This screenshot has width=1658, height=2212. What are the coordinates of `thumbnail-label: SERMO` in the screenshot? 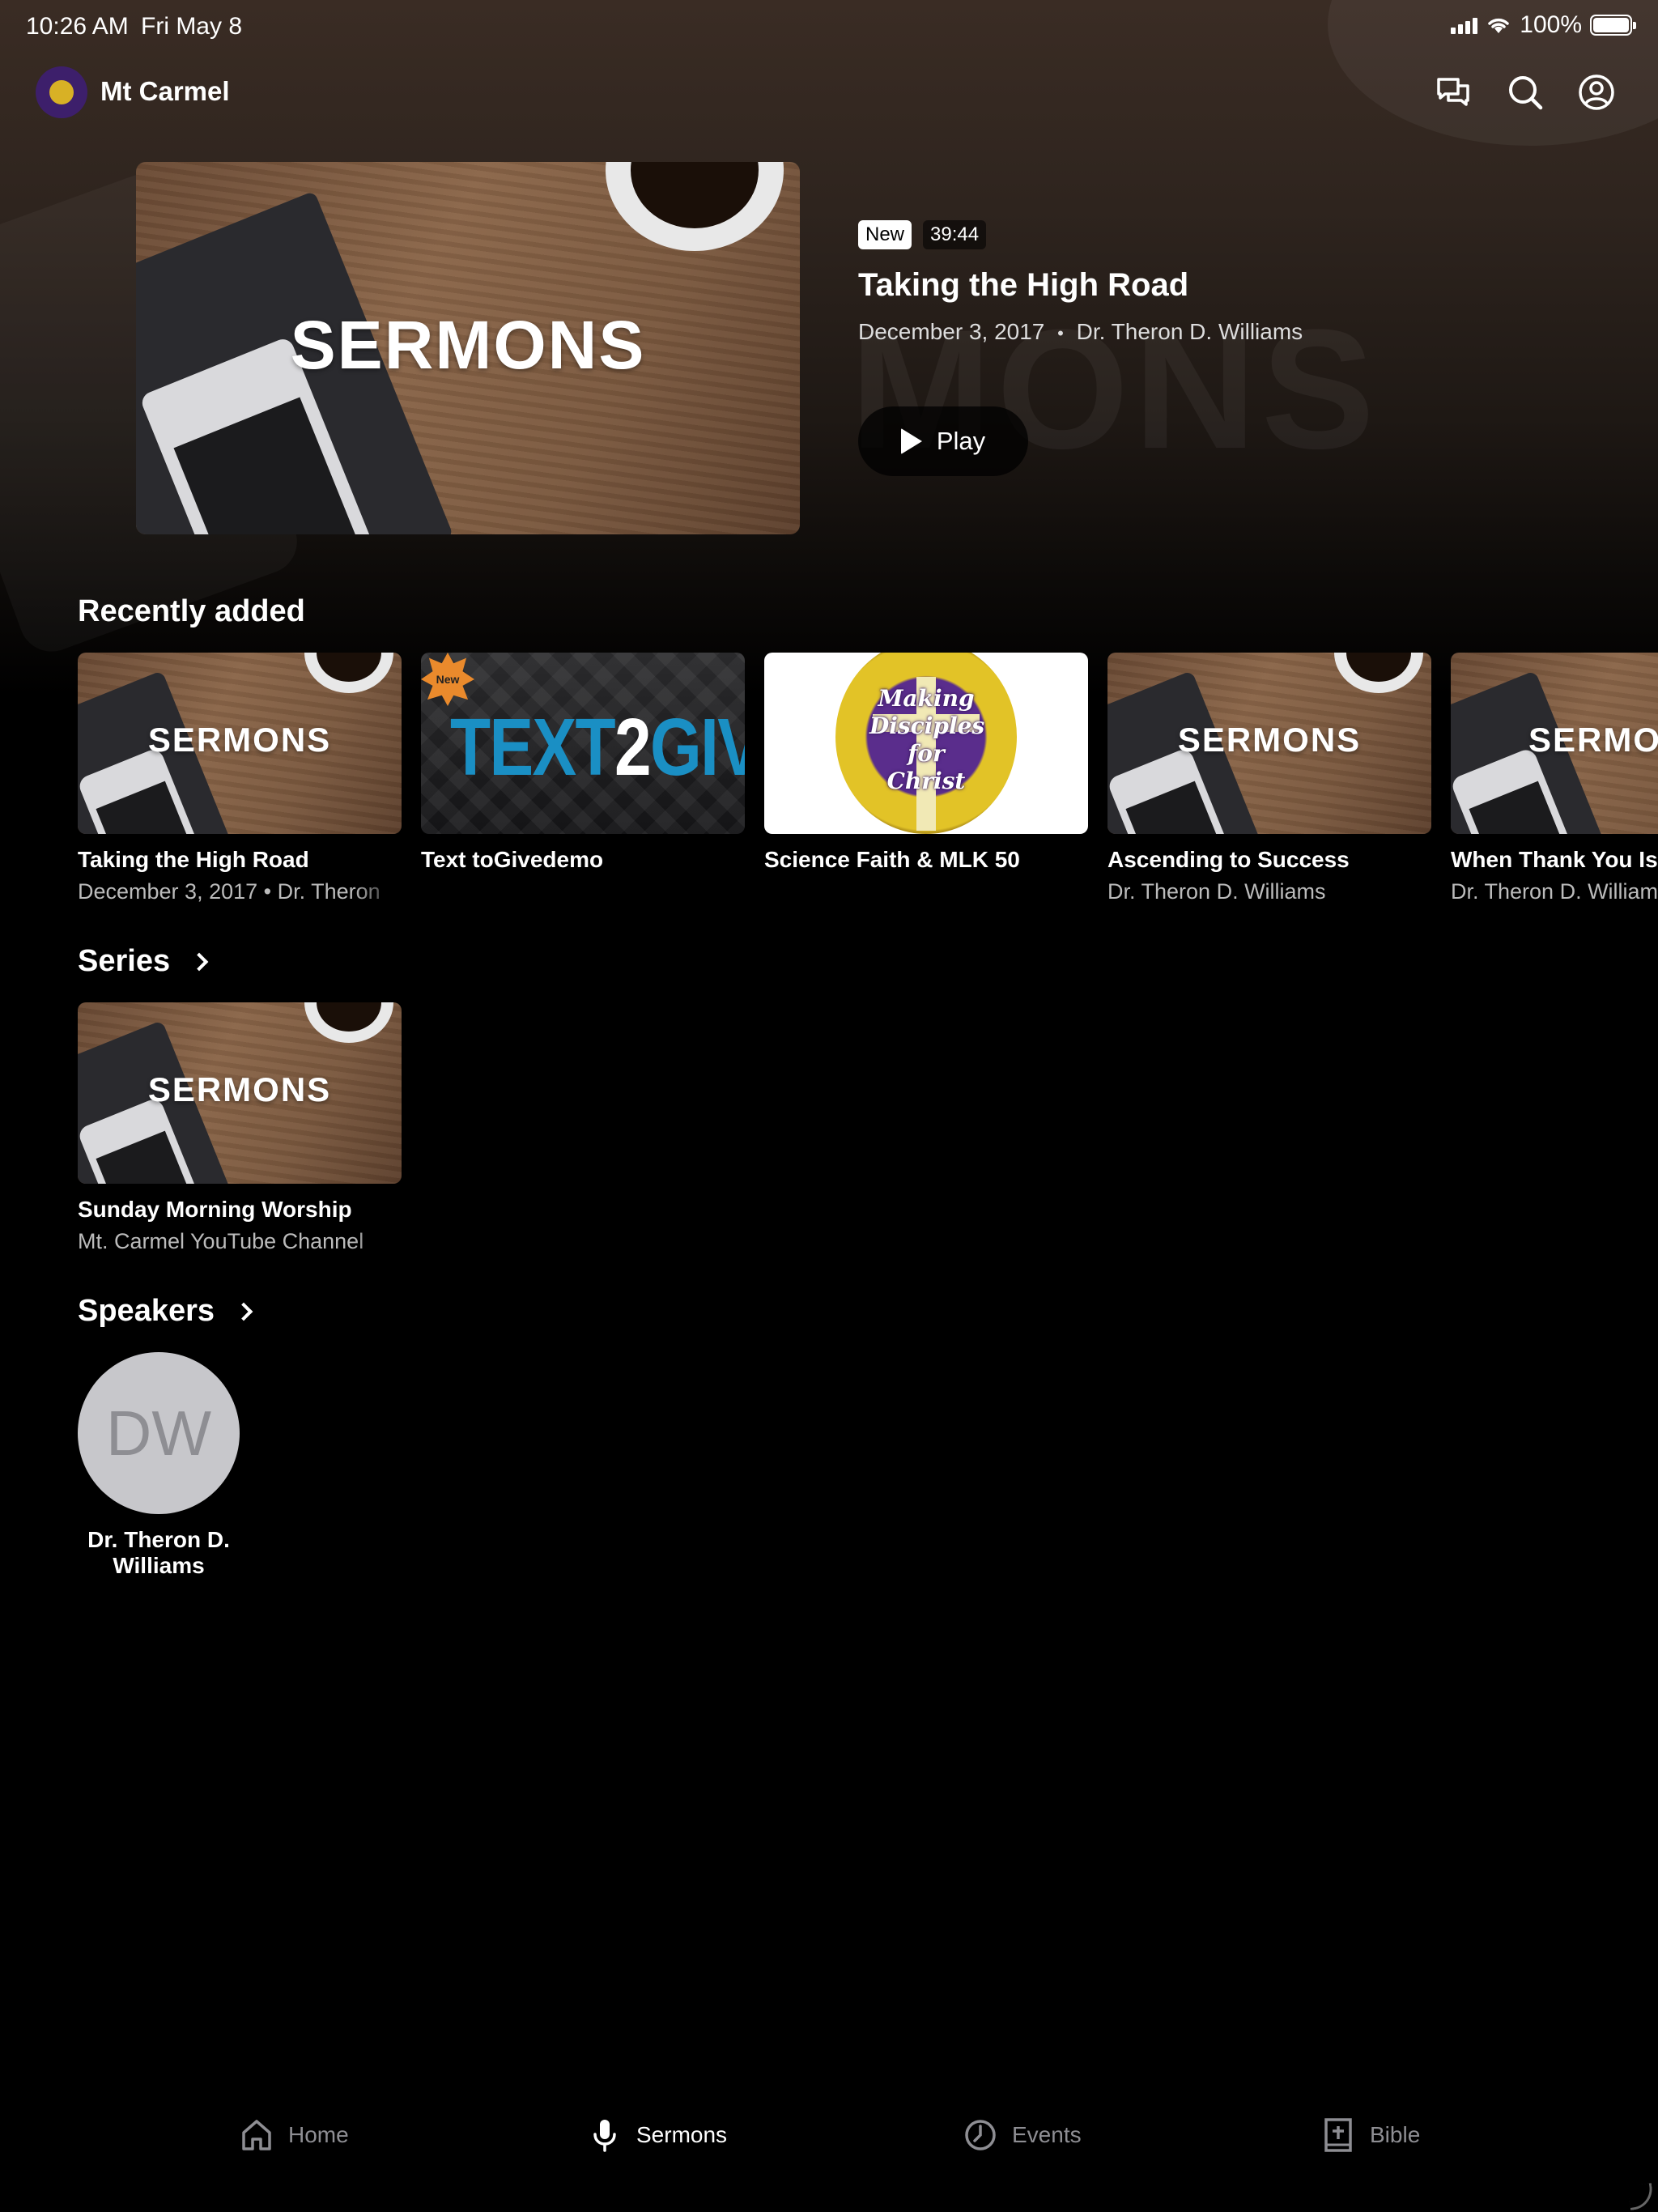 It's located at (1593, 740).